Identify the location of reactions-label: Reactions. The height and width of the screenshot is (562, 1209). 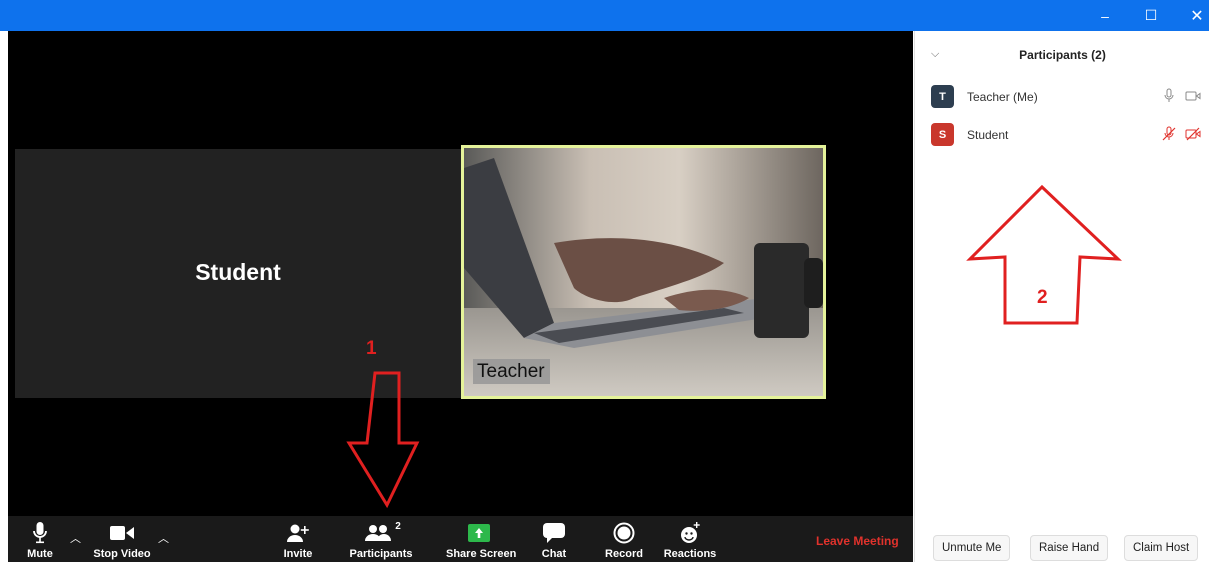
(690, 554).